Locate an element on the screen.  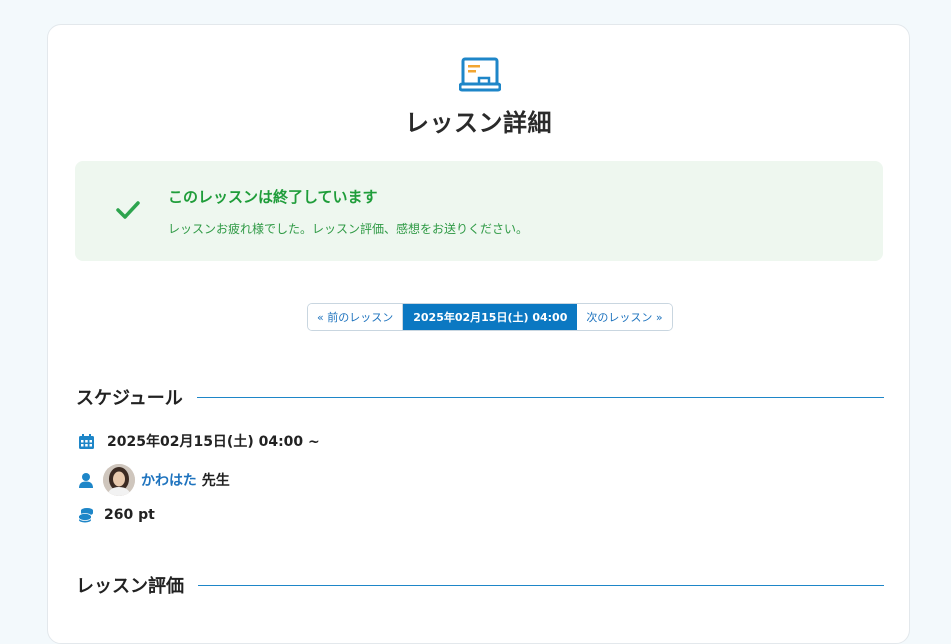
schedule-points-row: 260 pt is located at coordinates (116, 515).